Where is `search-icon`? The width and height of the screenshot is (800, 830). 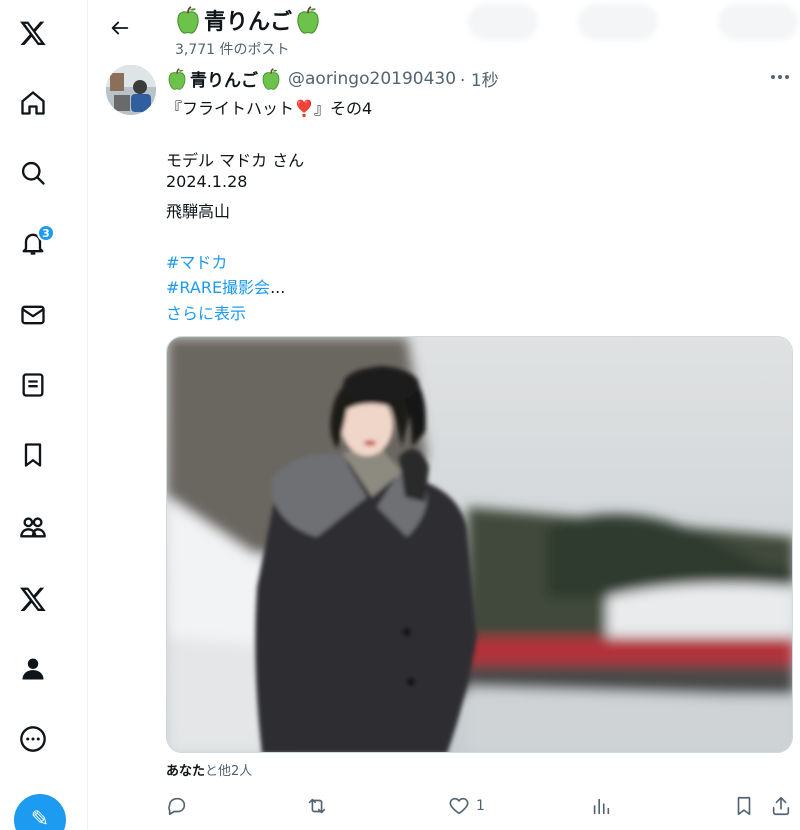 search-icon is located at coordinates (33, 173).